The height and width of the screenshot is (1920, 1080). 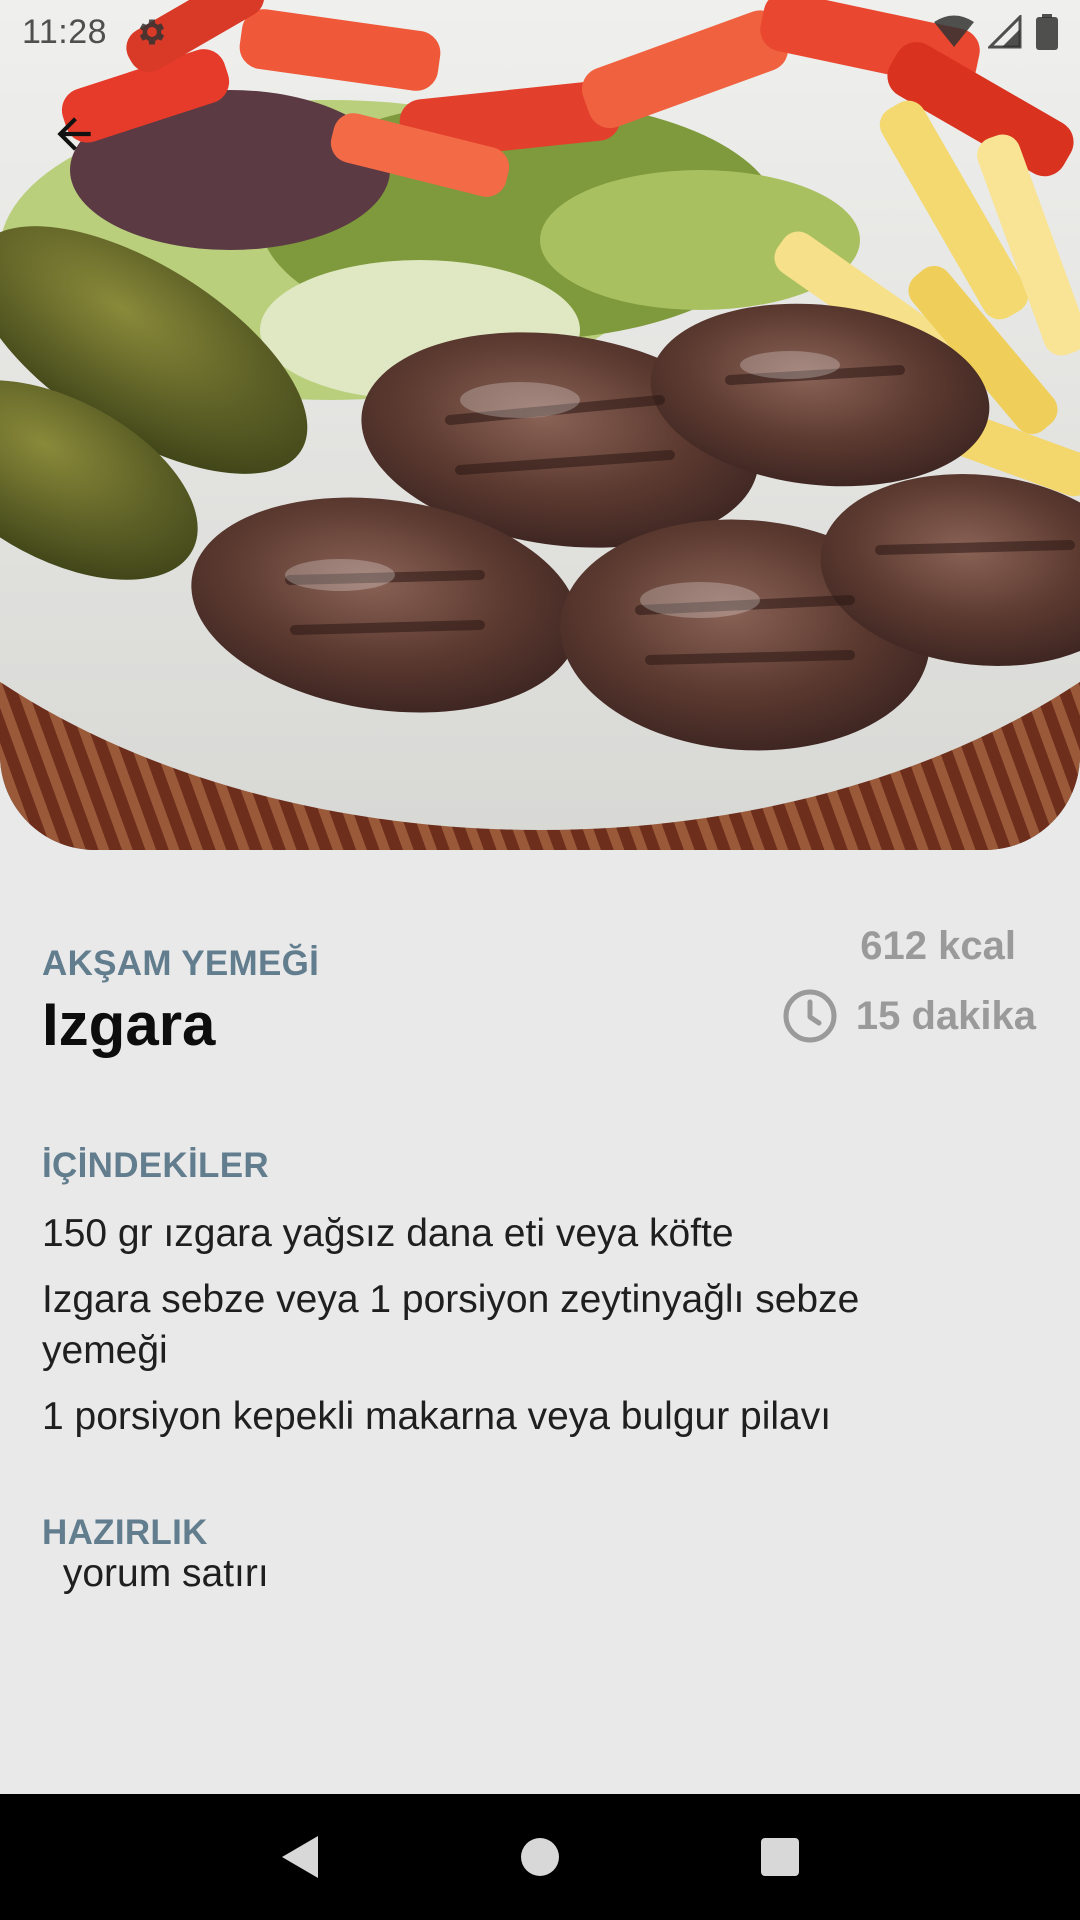 What do you see at coordinates (155, 1165) in the screenshot?
I see `ingredients-heading: İÇİNDEKİLER` at bounding box center [155, 1165].